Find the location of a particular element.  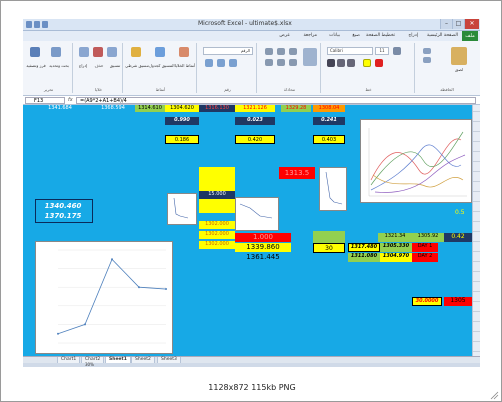

cell-small-1: 15.000 is located at coordinates (217, 195).